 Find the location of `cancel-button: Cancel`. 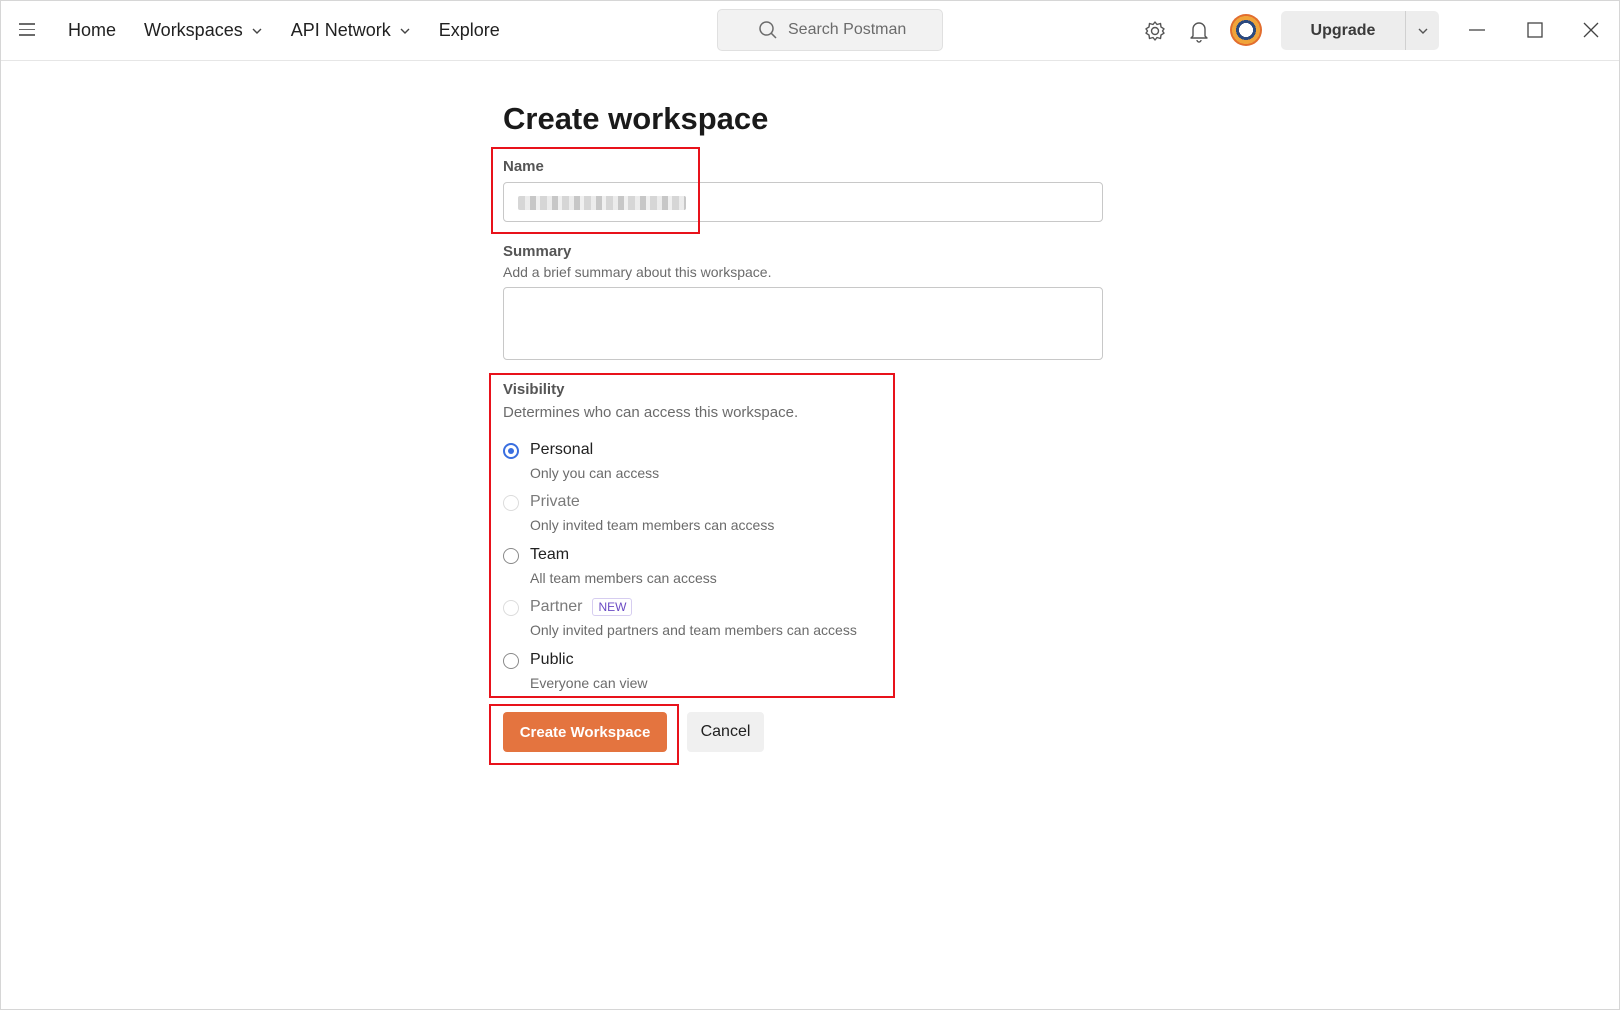

cancel-button: Cancel is located at coordinates (725, 732).